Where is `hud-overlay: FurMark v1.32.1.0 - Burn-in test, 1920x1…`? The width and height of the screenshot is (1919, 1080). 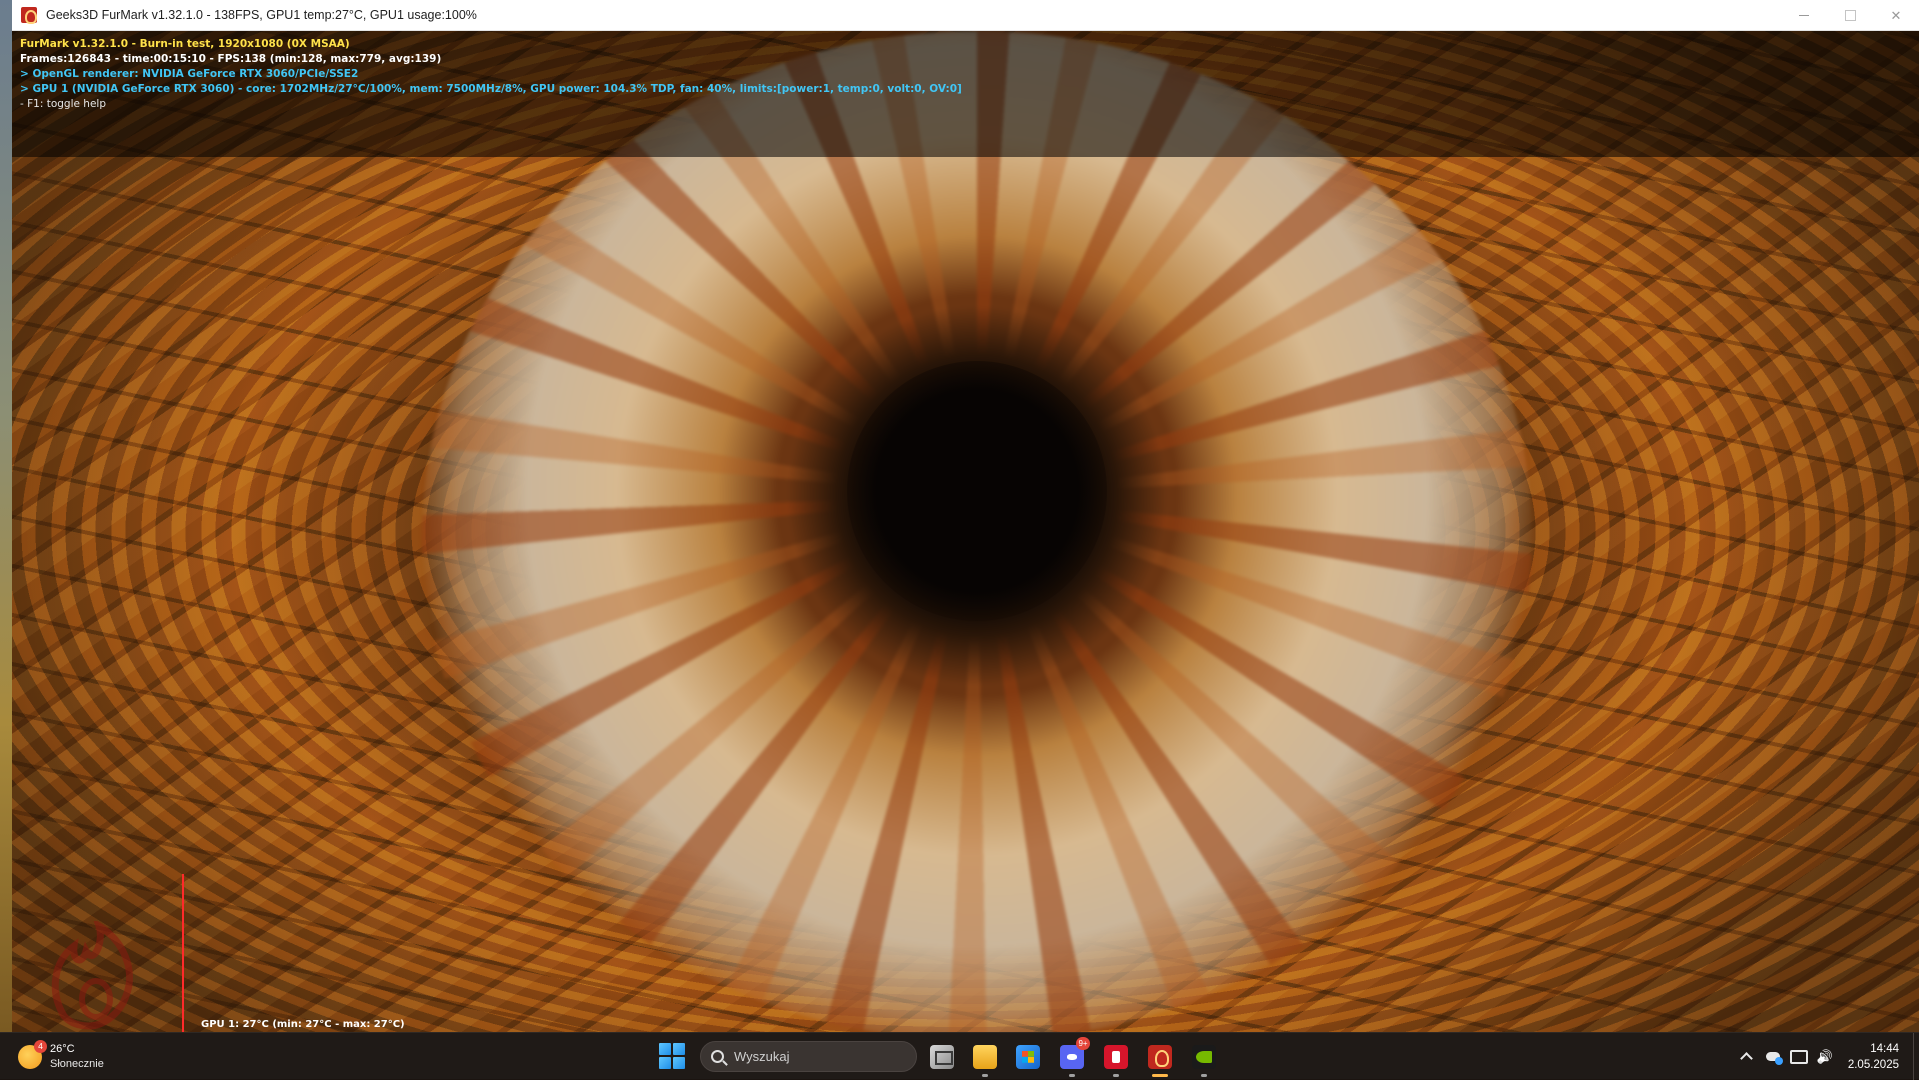 hud-overlay: FurMark v1.32.1.0 - Burn-in test, 1920x1… is located at coordinates (965, 94).